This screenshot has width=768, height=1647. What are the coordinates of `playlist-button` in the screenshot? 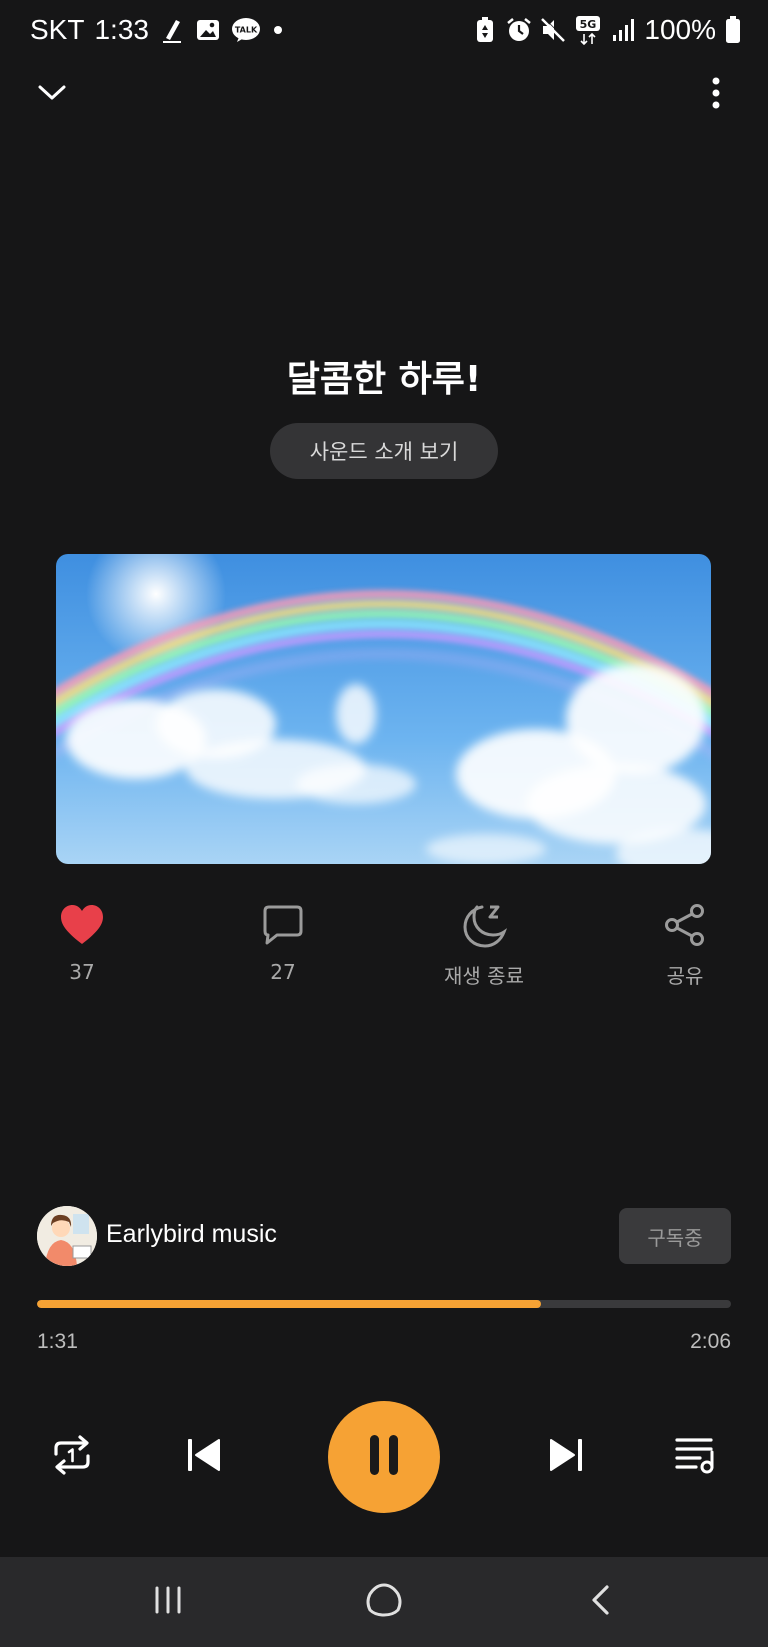 It's located at (696, 1457).